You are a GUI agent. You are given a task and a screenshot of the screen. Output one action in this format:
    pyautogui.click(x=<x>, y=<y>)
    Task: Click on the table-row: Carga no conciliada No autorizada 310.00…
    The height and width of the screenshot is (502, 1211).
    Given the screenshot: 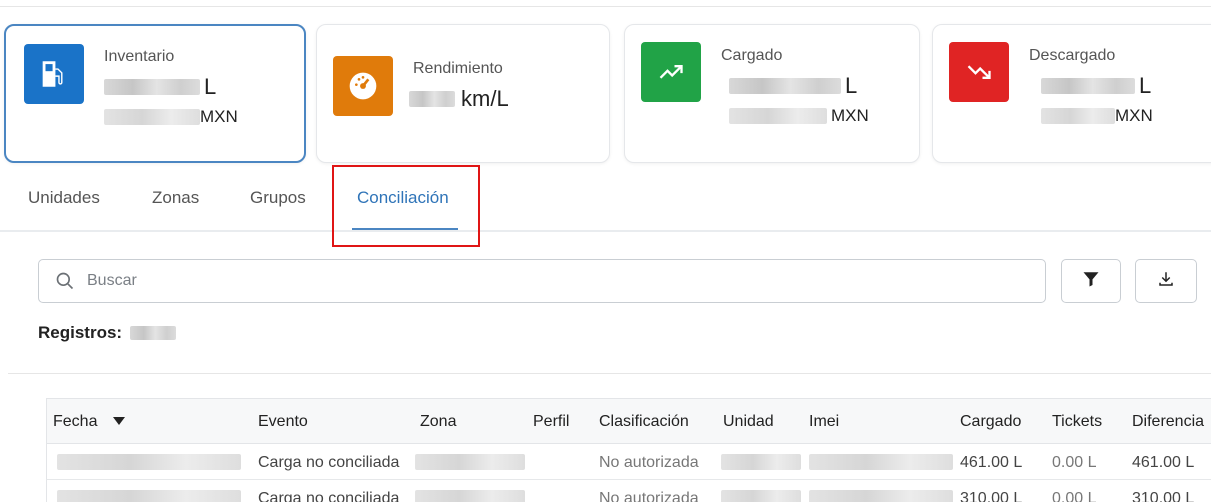 What is the action you would take?
    pyautogui.click(x=628, y=491)
    